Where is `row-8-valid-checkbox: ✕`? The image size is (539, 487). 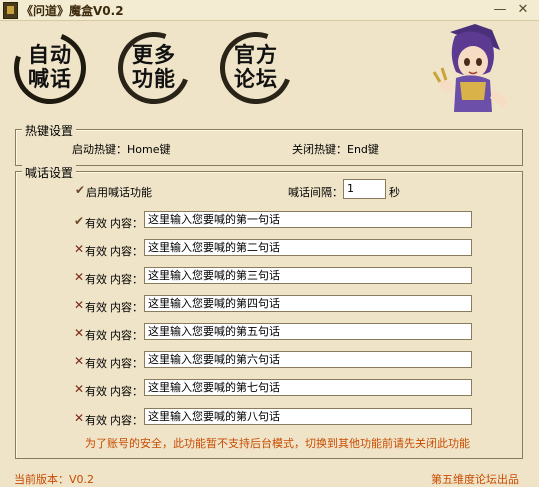 row-8-valid-checkbox: ✕ is located at coordinates (79, 418).